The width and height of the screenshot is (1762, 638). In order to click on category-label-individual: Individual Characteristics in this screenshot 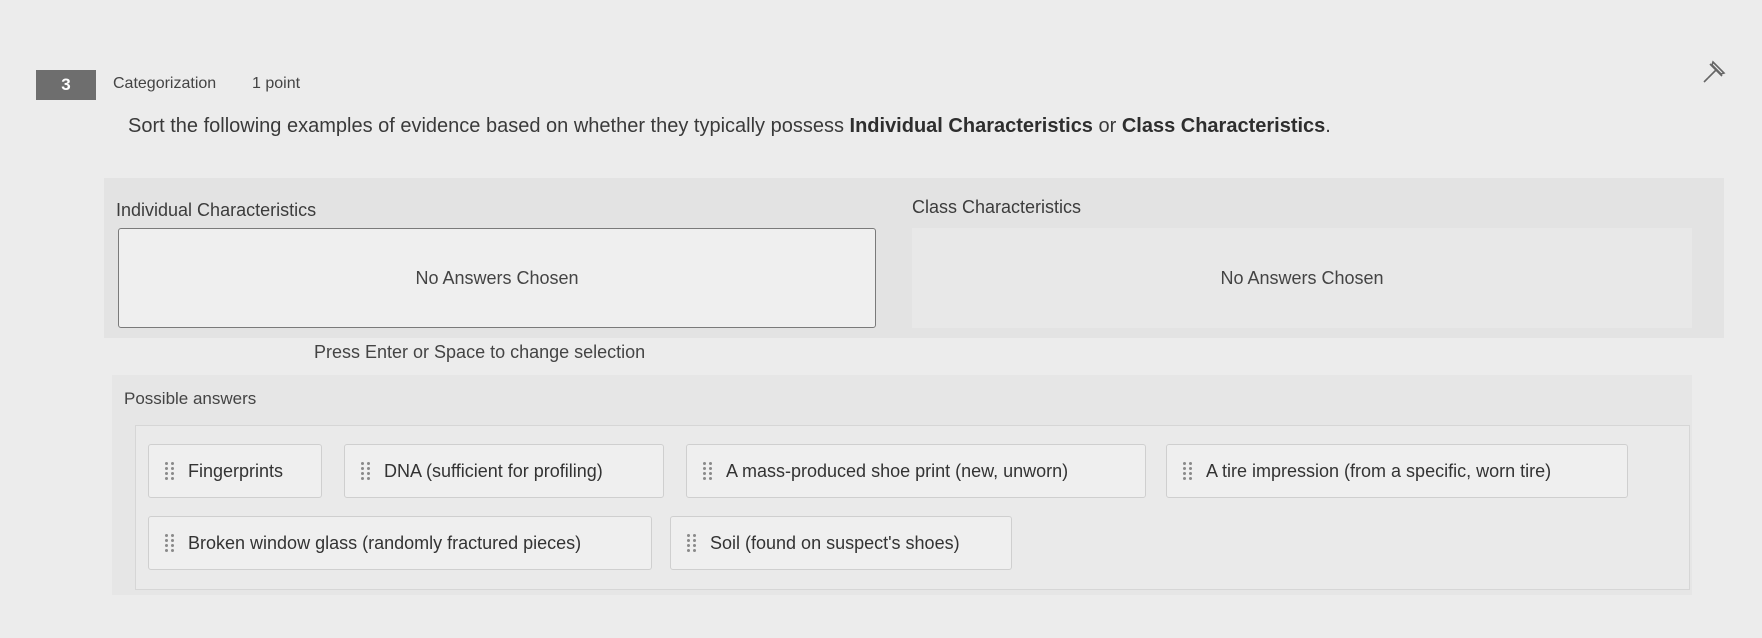, I will do `click(216, 210)`.